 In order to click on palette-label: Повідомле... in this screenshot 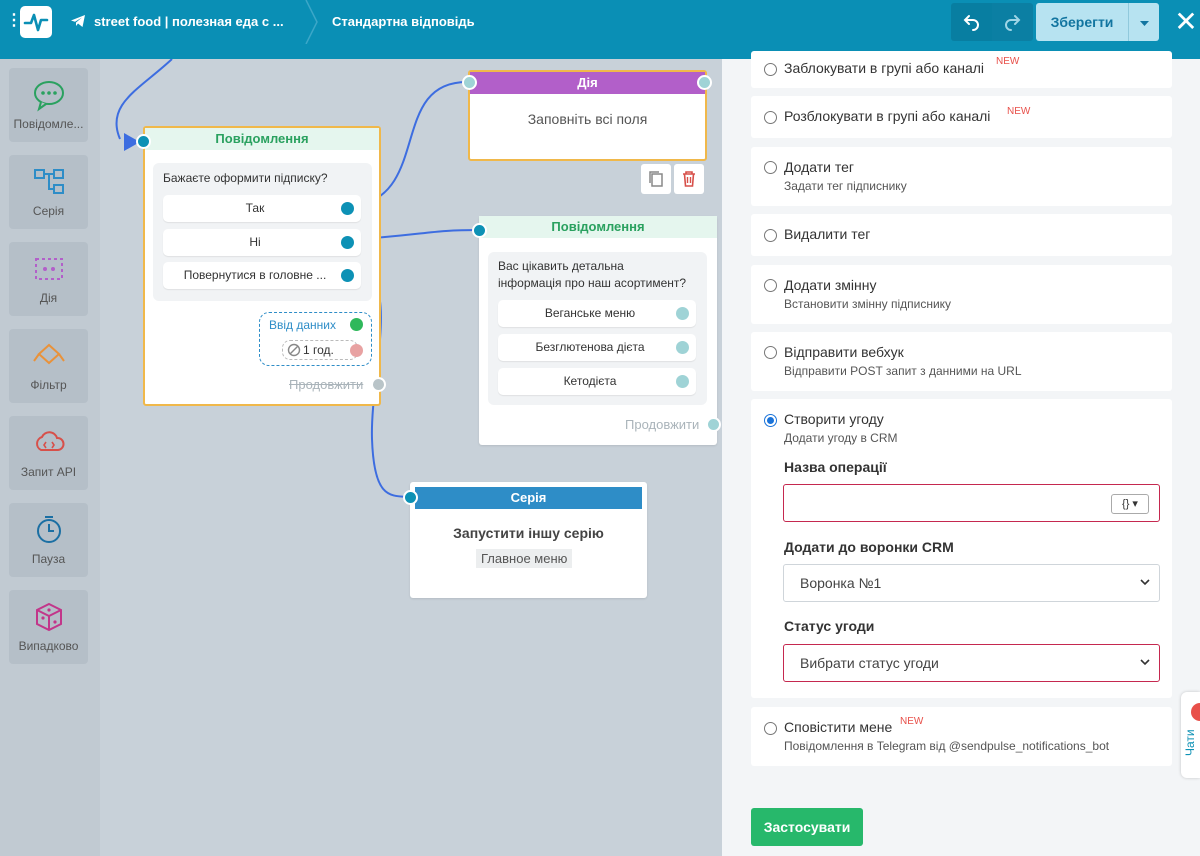, I will do `click(48, 124)`.